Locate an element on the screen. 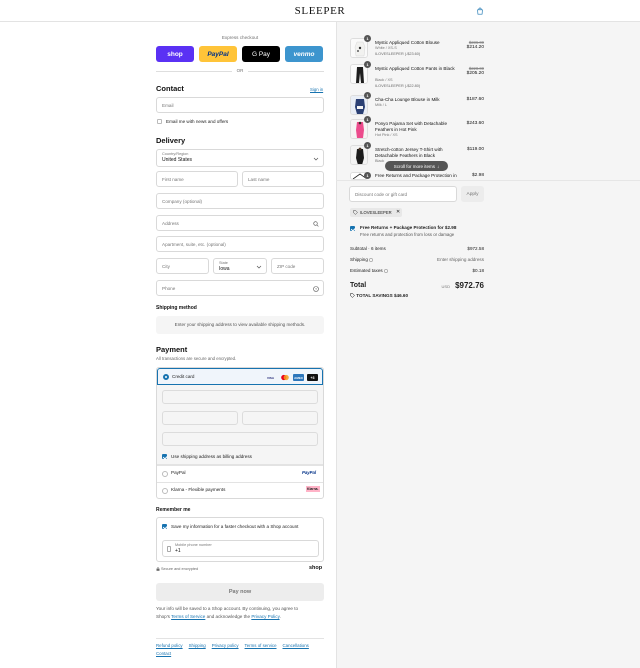 The width and height of the screenshot is (640, 668). paypal-option: PayPal PayPal is located at coordinates (240, 471).